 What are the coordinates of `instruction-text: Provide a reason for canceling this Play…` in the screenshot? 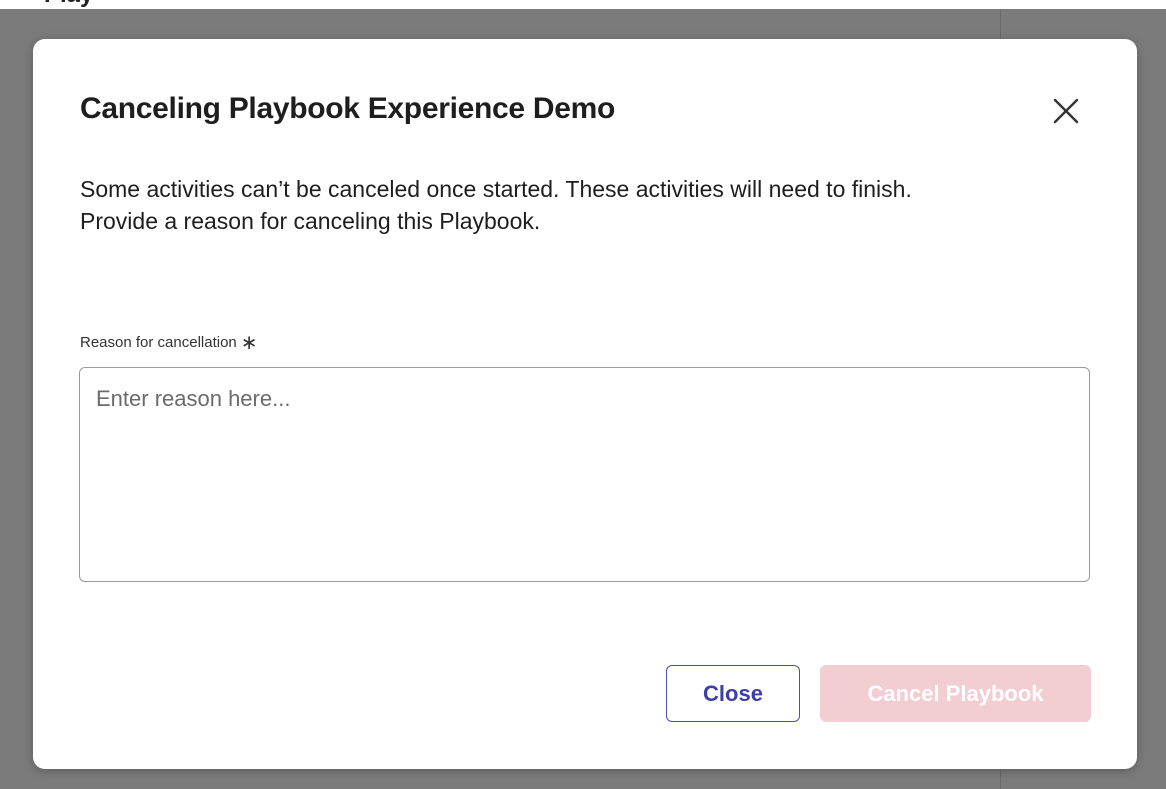 It's located at (310, 221).